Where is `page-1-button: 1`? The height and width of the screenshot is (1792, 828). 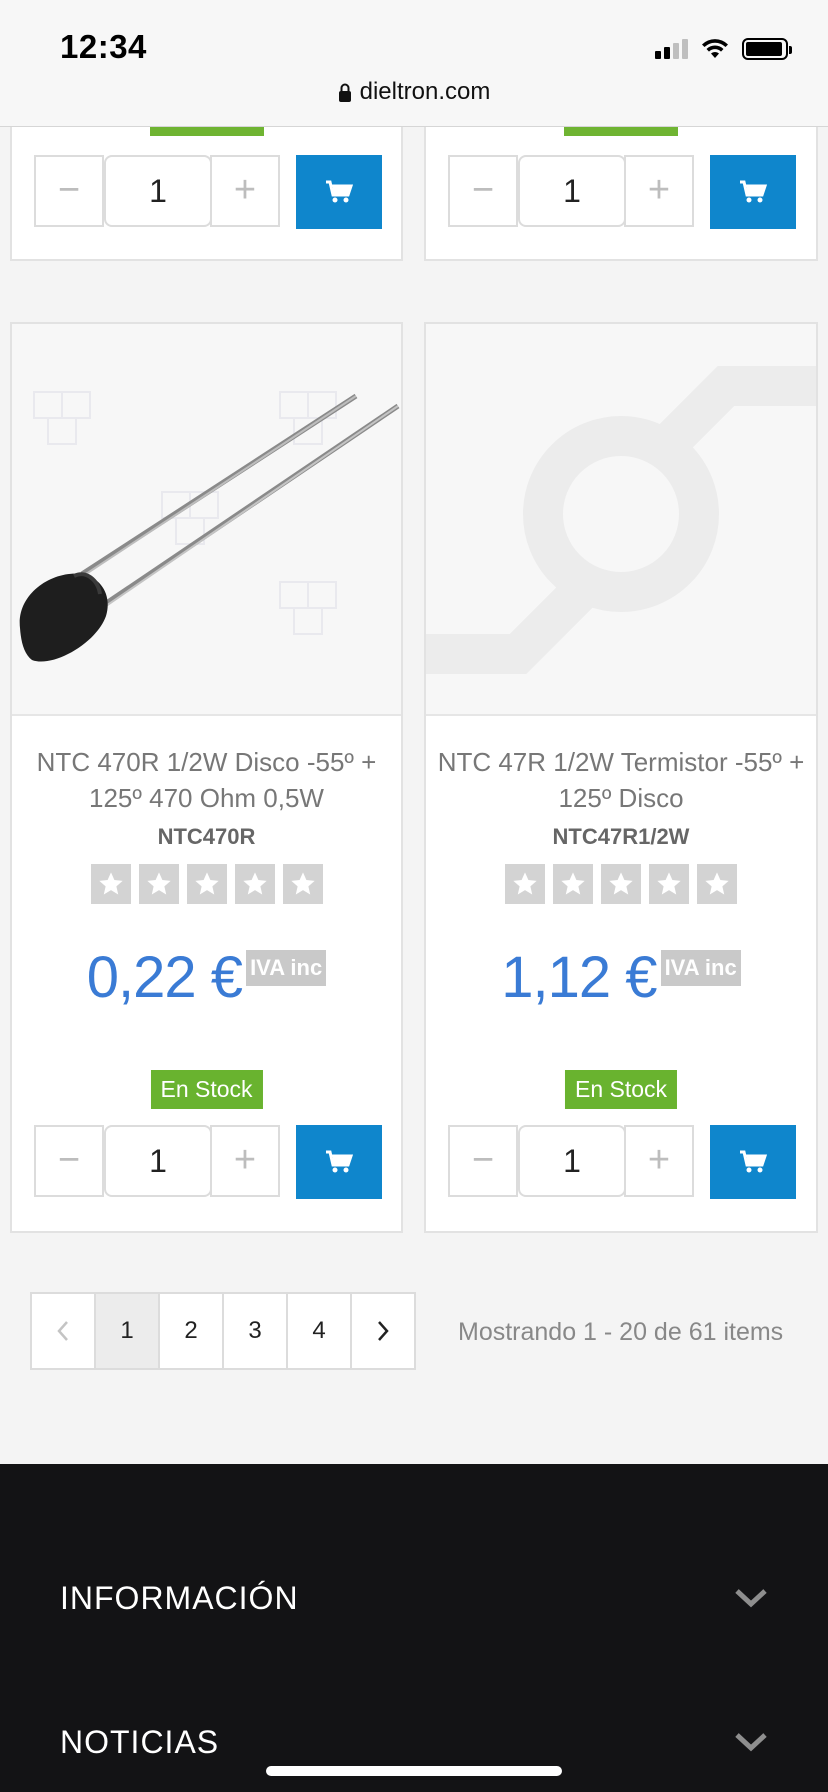 page-1-button: 1 is located at coordinates (127, 1331).